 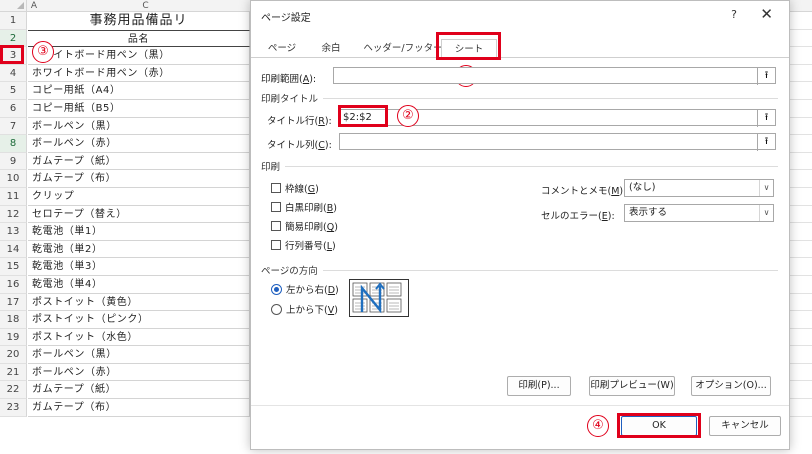 What do you see at coordinates (139, 91) in the screenshot?
I see `item-name-cell: コピー用紙（A4）` at bounding box center [139, 91].